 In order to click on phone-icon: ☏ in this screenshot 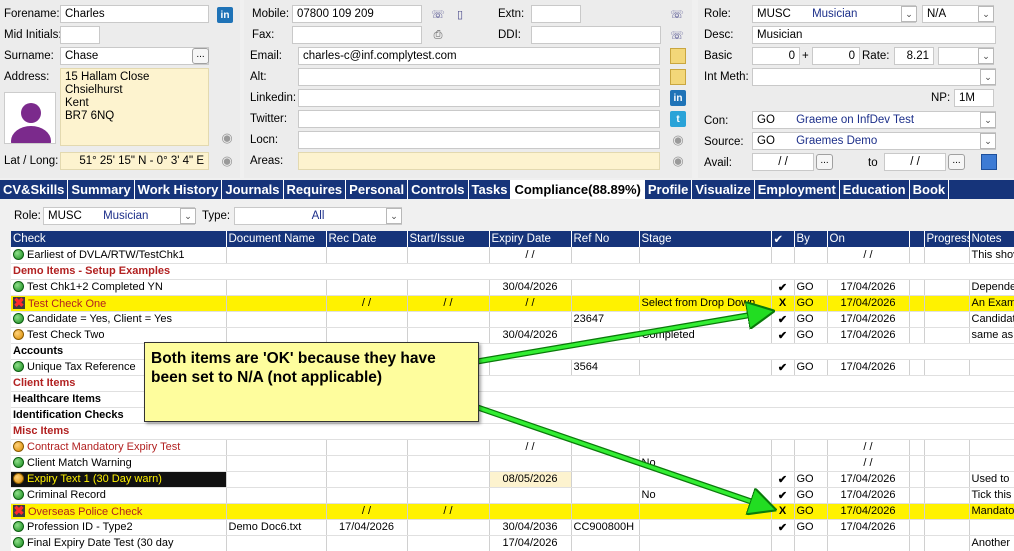, I will do `click(677, 35)`.